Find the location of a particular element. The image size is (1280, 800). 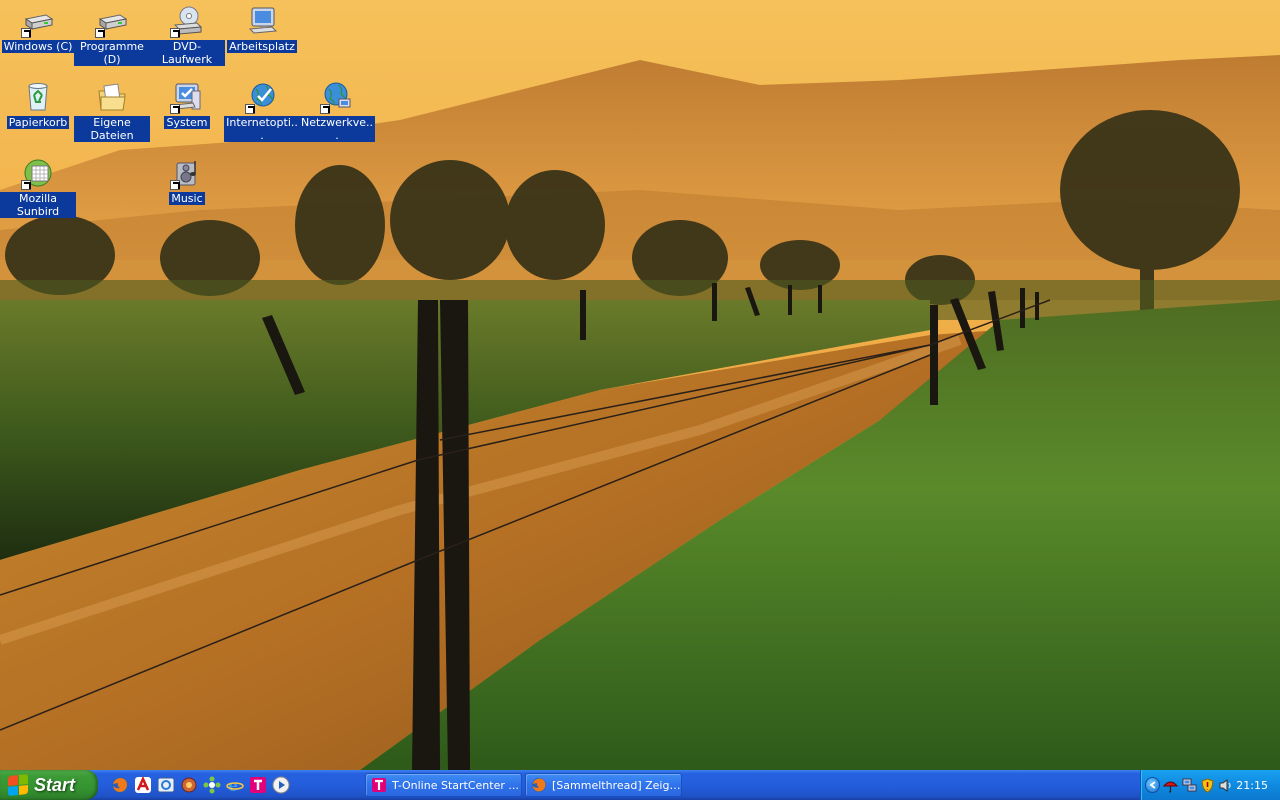

my-computer-icon is located at coordinates (262, 21).